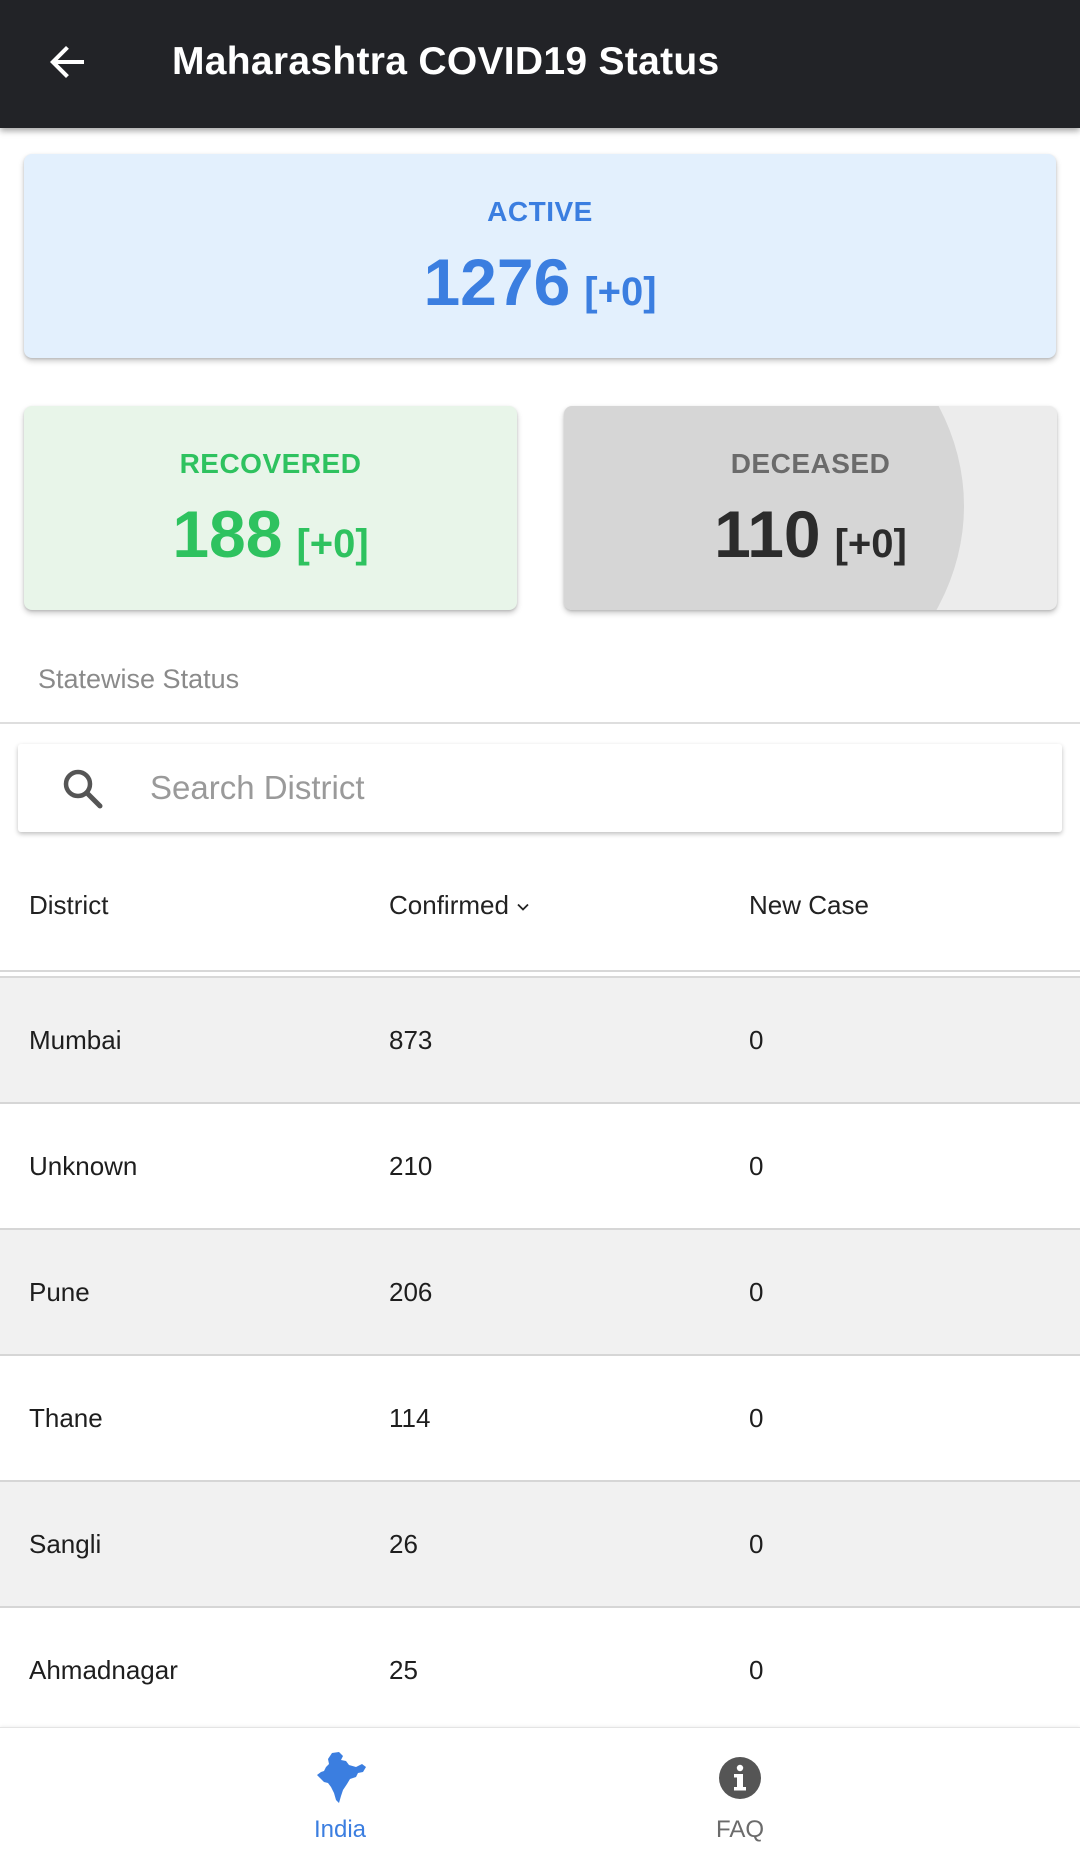 The image size is (1080, 1858). What do you see at coordinates (403, 1544) in the screenshot?
I see `confirmed-cell: 26` at bounding box center [403, 1544].